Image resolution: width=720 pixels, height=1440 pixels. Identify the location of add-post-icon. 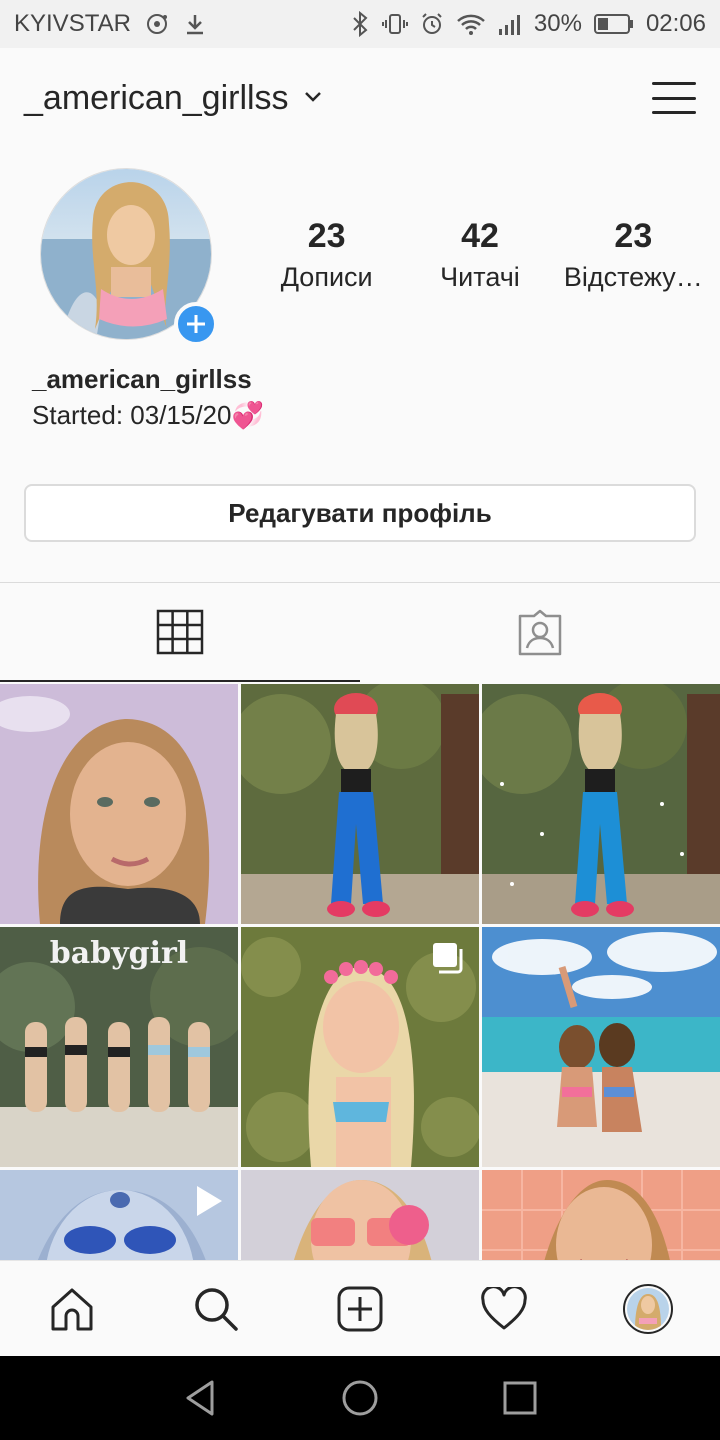
(360, 1308).